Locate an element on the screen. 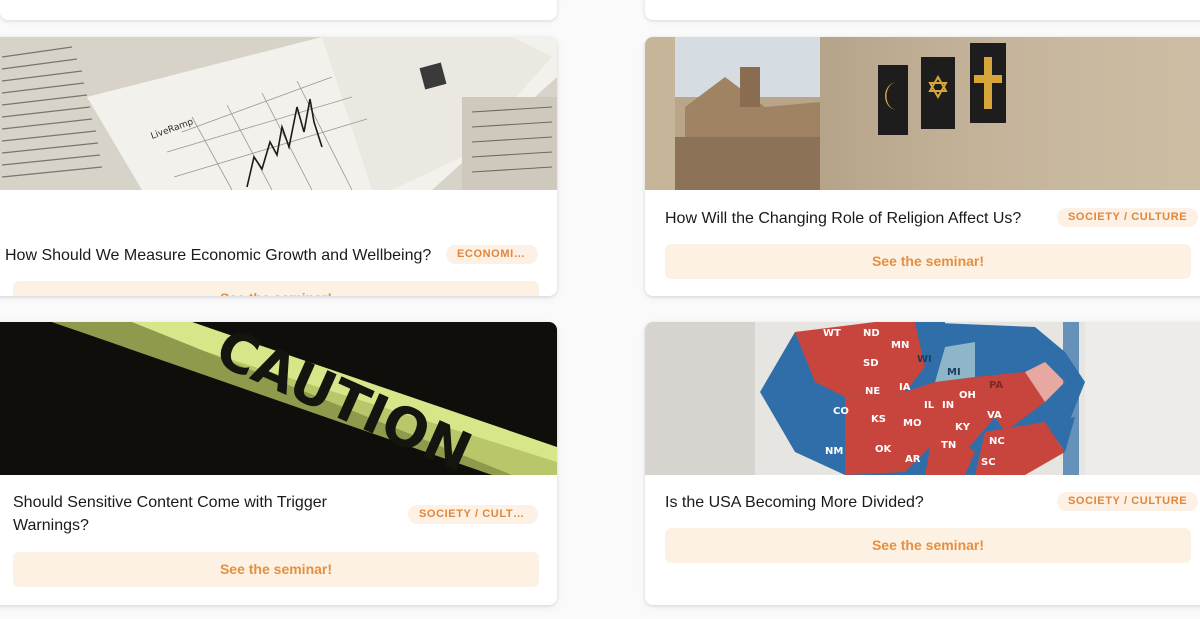 The width and height of the screenshot is (1200, 619). state-label: NC is located at coordinates (997, 441).